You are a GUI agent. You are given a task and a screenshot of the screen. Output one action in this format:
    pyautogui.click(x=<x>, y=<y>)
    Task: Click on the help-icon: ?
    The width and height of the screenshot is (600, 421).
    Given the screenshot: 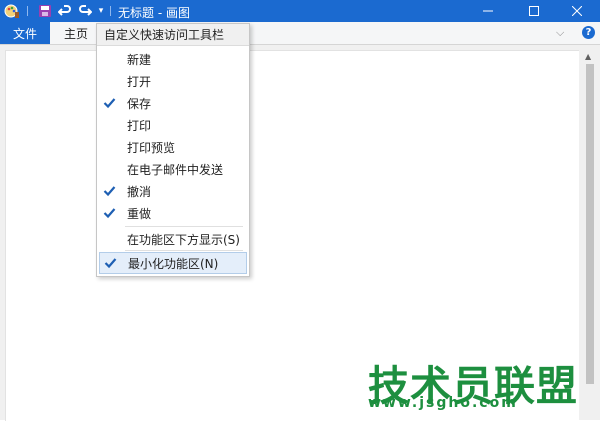 What is the action you would take?
    pyautogui.click(x=588, y=32)
    